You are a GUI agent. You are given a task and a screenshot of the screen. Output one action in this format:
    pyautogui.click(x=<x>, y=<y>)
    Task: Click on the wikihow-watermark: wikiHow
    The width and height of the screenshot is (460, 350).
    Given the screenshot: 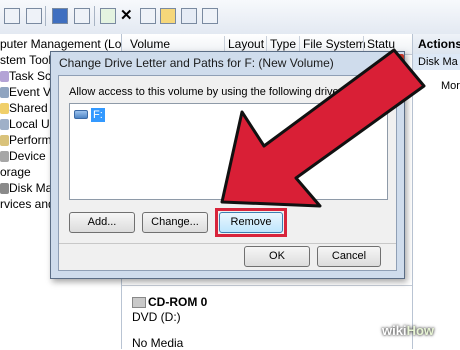 What is the action you would take?
    pyautogui.click(x=408, y=330)
    